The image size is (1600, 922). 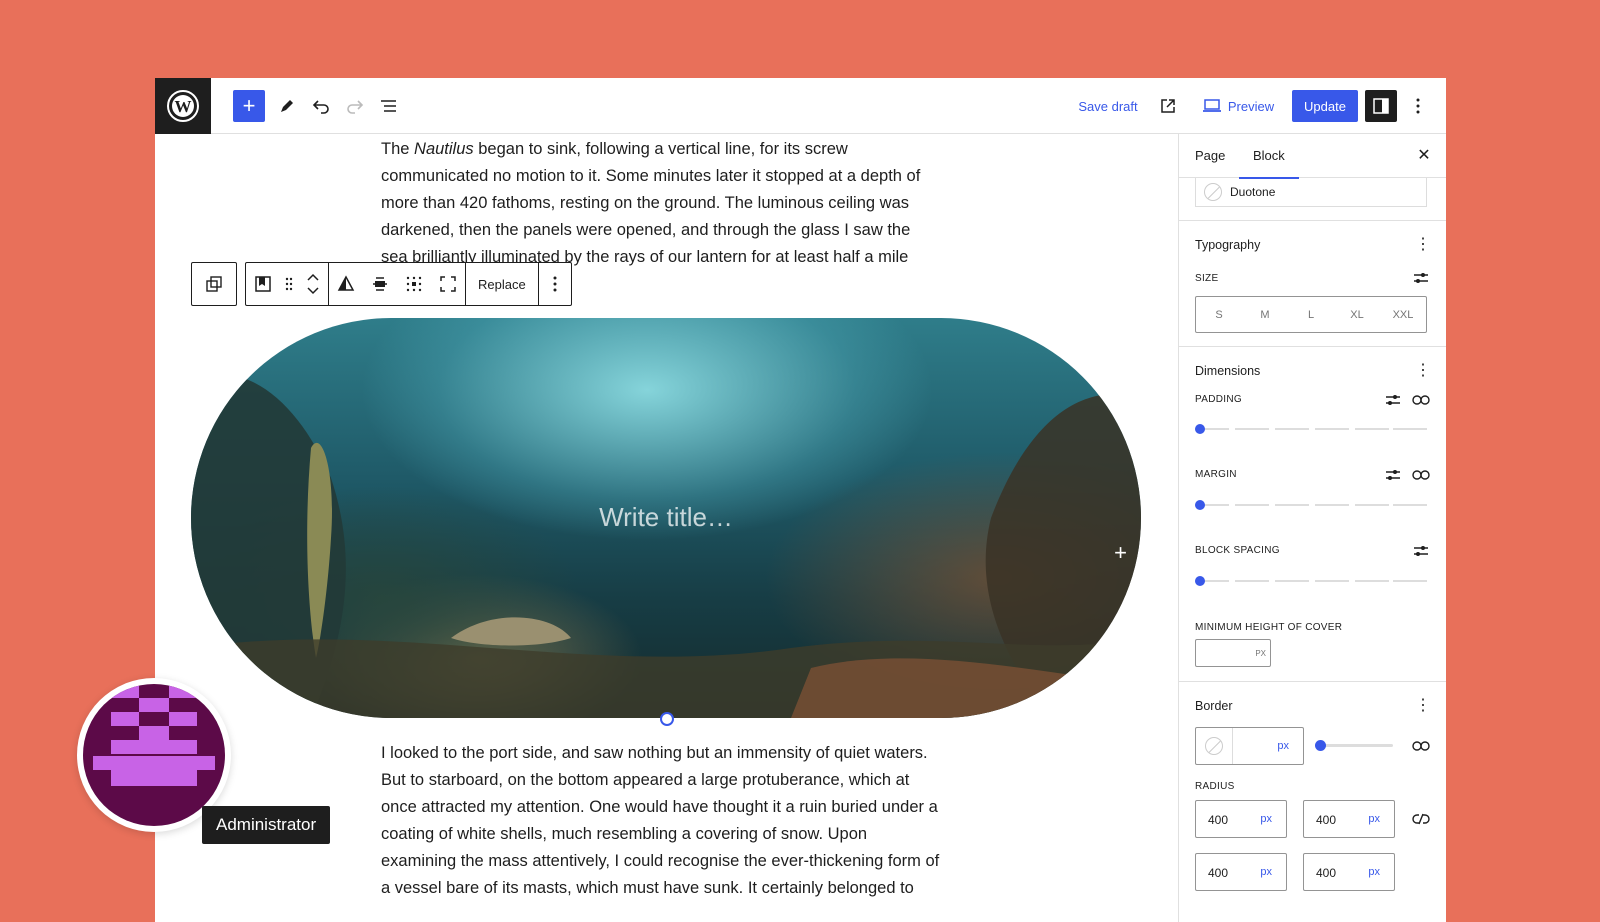 I want to click on parent-block-icon, so click(x=214, y=284).